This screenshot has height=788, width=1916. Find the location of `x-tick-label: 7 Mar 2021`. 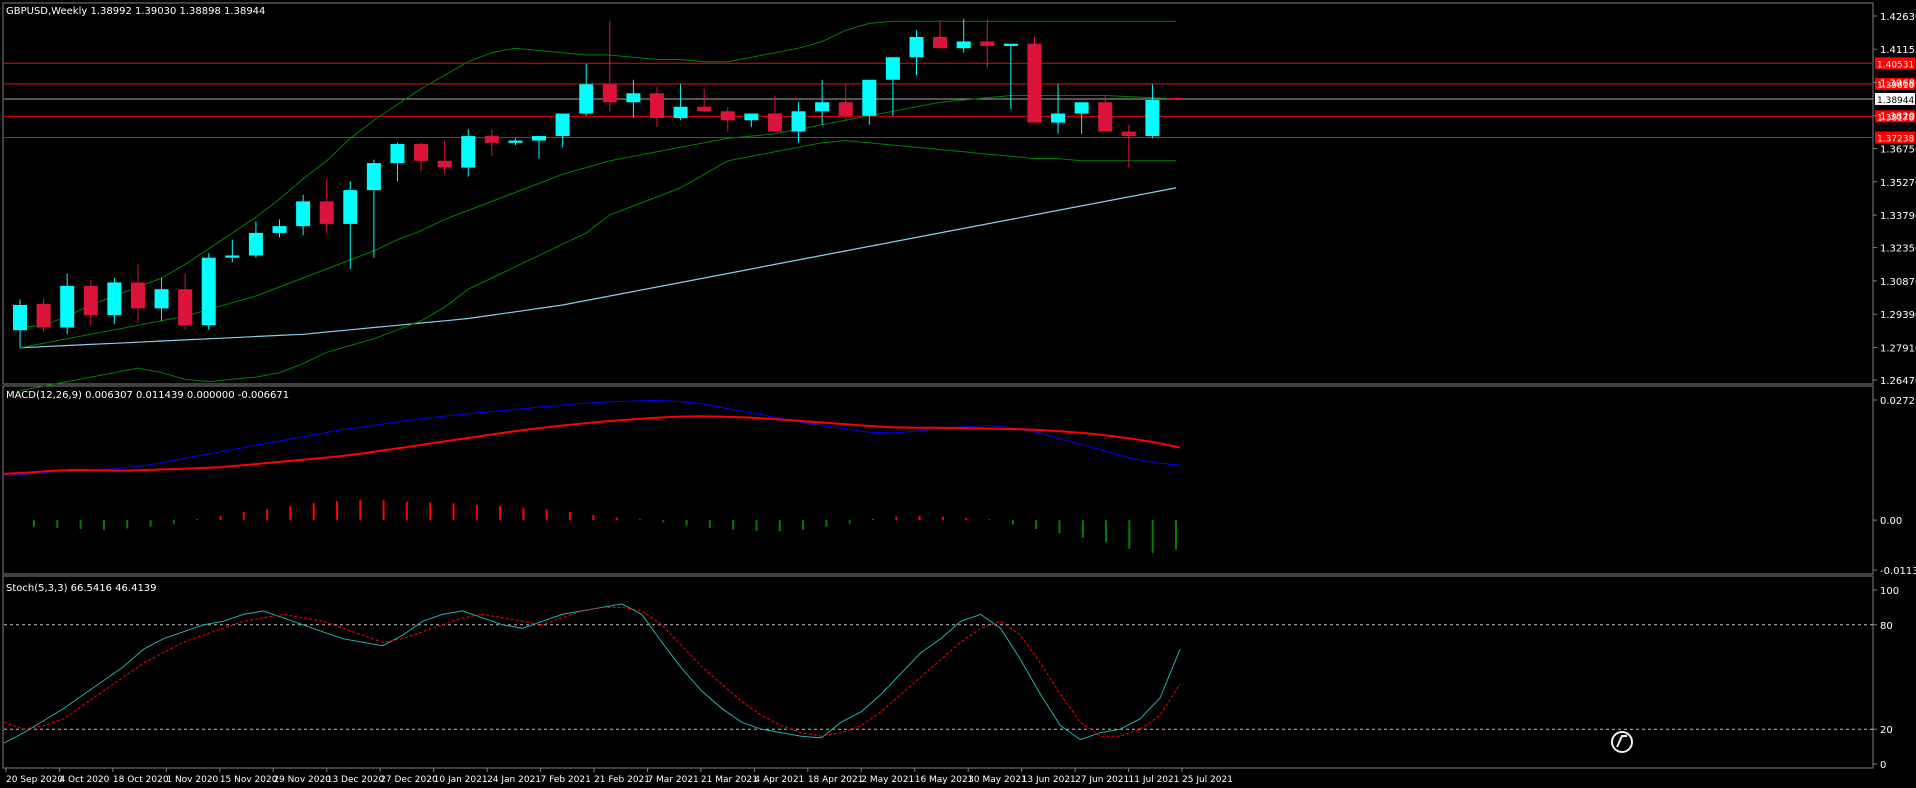

x-tick-label: 7 Mar 2021 is located at coordinates (672, 780).